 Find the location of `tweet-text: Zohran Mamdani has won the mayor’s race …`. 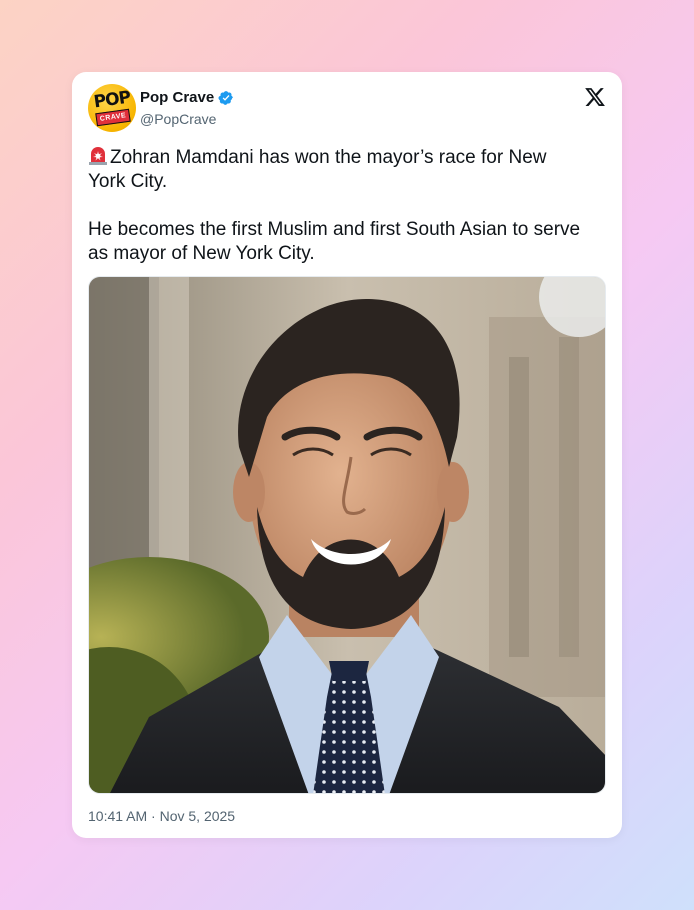

tweet-text: Zohran Mamdani has won the mayor’s race … is located at coordinates (338, 206).